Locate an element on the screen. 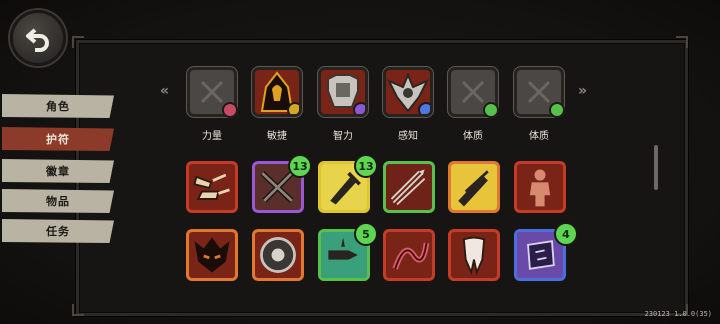  fang-icon is located at coordinates (474, 256).